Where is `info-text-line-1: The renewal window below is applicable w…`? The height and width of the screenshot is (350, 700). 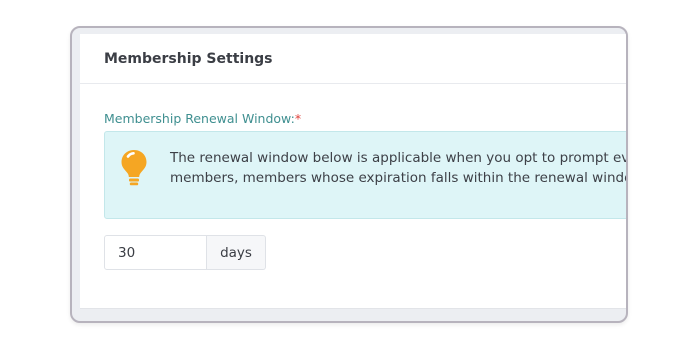
info-text-line-1: The renewal window below is applicable w… is located at coordinates (399, 158).